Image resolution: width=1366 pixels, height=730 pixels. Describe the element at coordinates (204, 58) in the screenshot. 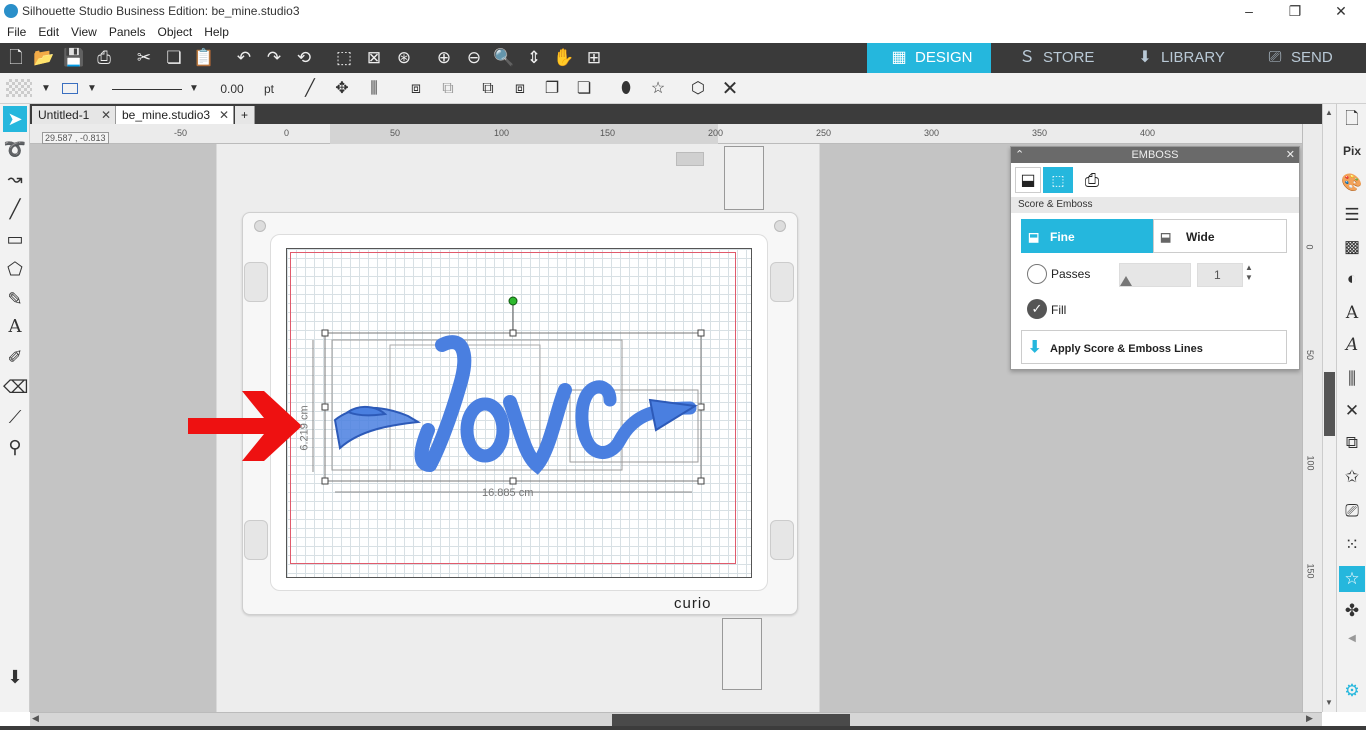

I see `paste-icon: 📋` at that location.